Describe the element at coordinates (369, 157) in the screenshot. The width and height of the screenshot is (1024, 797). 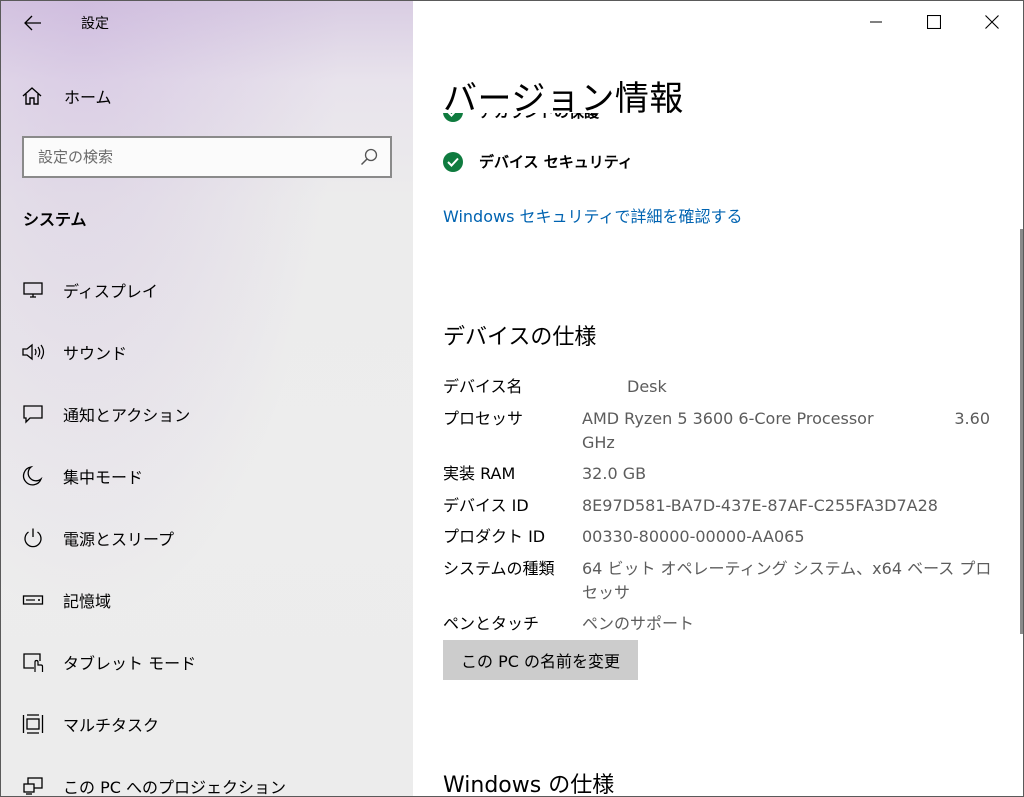
I see `search-icon` at that location.